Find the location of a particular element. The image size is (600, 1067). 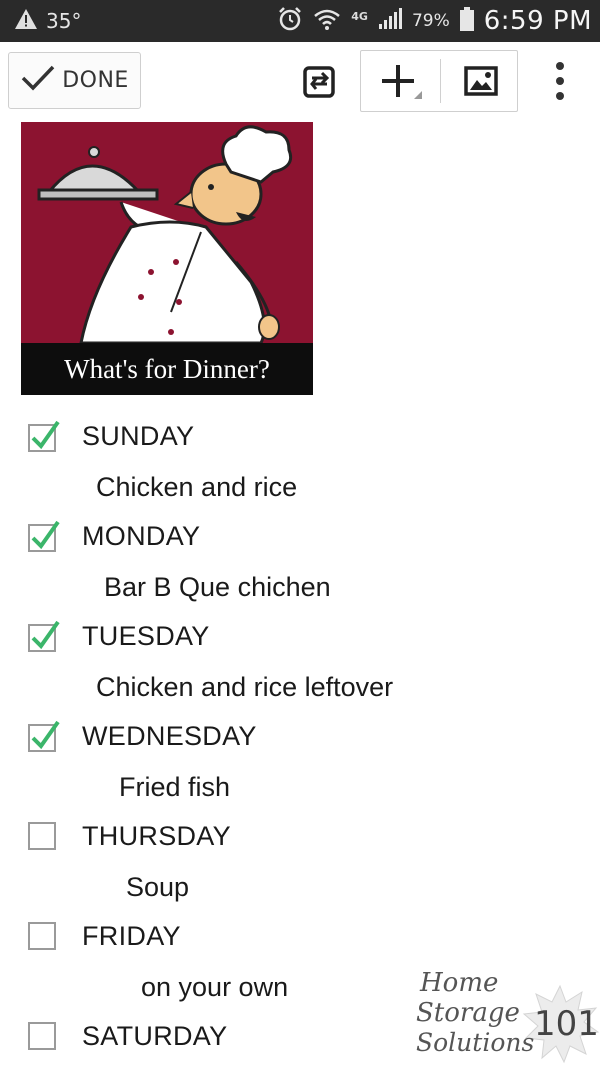

watermark-line1: Home is located at coordinates (459, 983).